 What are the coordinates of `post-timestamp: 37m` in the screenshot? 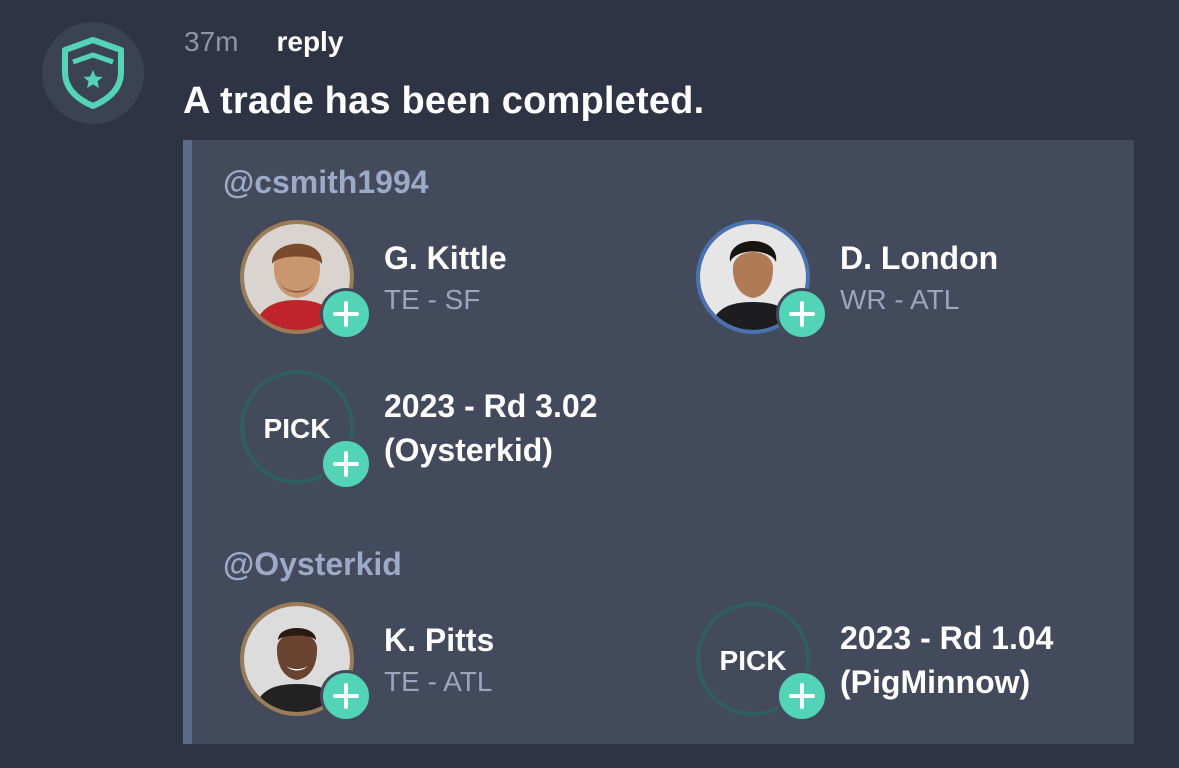 It's located at (211, 41).